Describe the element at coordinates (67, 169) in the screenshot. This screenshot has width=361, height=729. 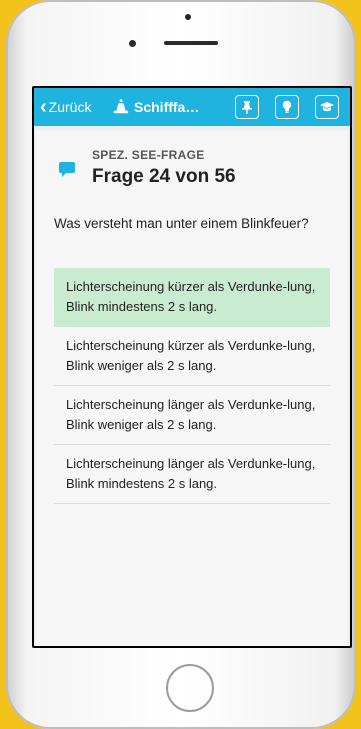
I see `chat-bubble-icon` at that location.